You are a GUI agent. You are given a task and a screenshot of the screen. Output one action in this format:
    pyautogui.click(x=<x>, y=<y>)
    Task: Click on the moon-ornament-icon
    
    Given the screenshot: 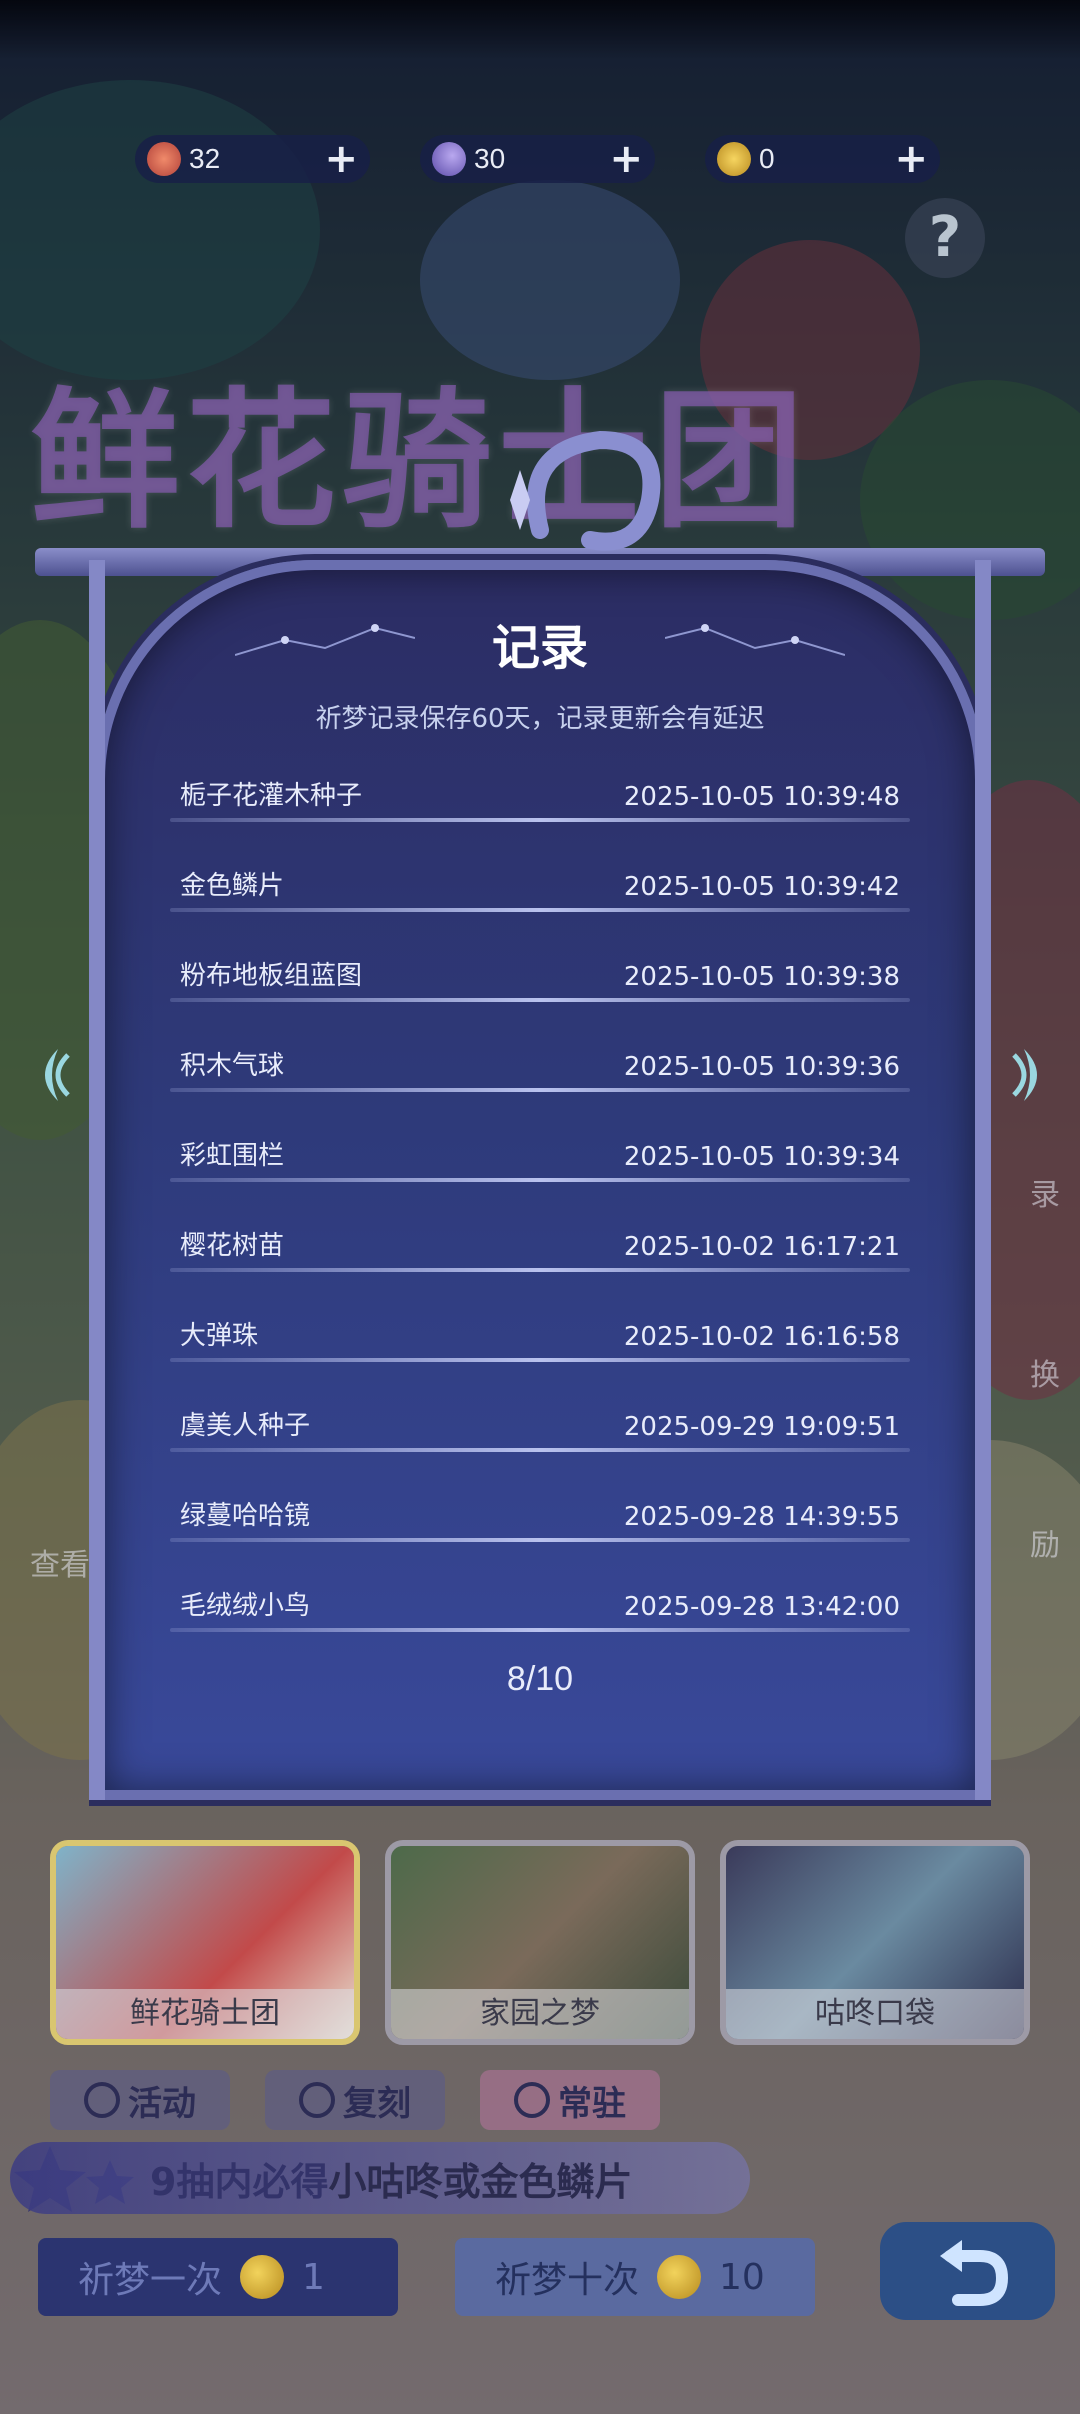 What is the action you would take?
    pyautogui.click(x=585, y=490)
    